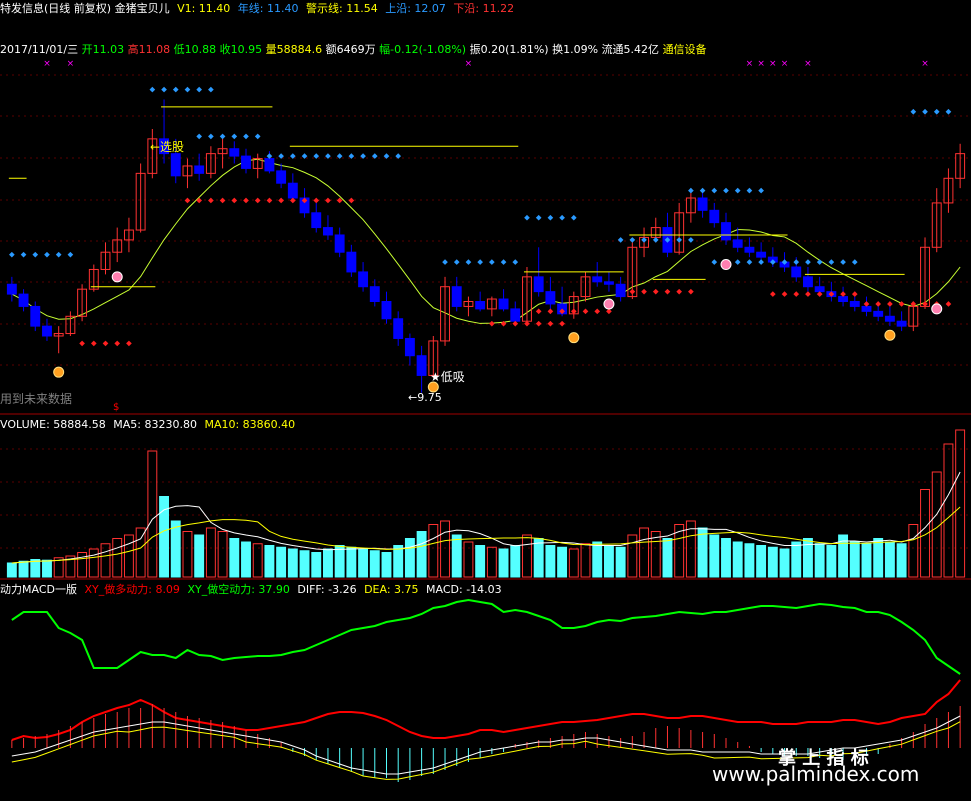 This screenshot has width=971, height=801. What do you see at coordinates (294, 49) in the screenshot?
I see `info-volume: 量58884.6` at bounding box center [294, 49].